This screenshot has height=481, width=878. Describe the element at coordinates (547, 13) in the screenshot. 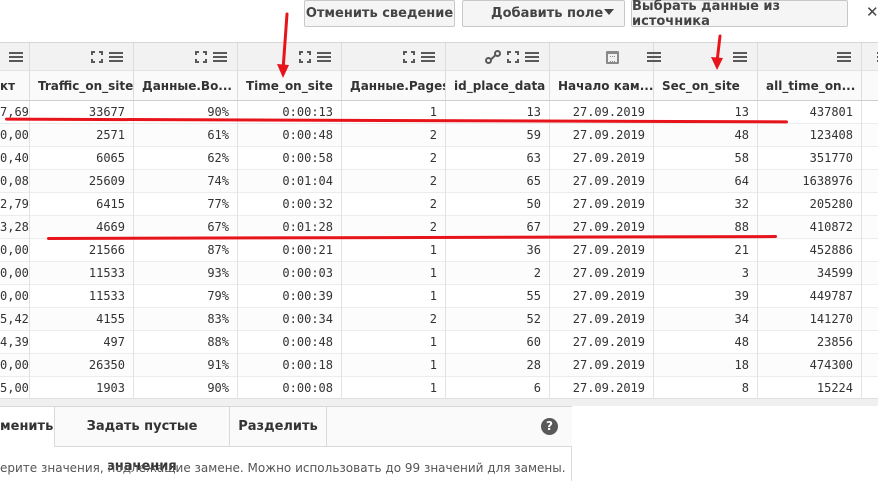

I see `add-field-label: Добавить поле` at that location.